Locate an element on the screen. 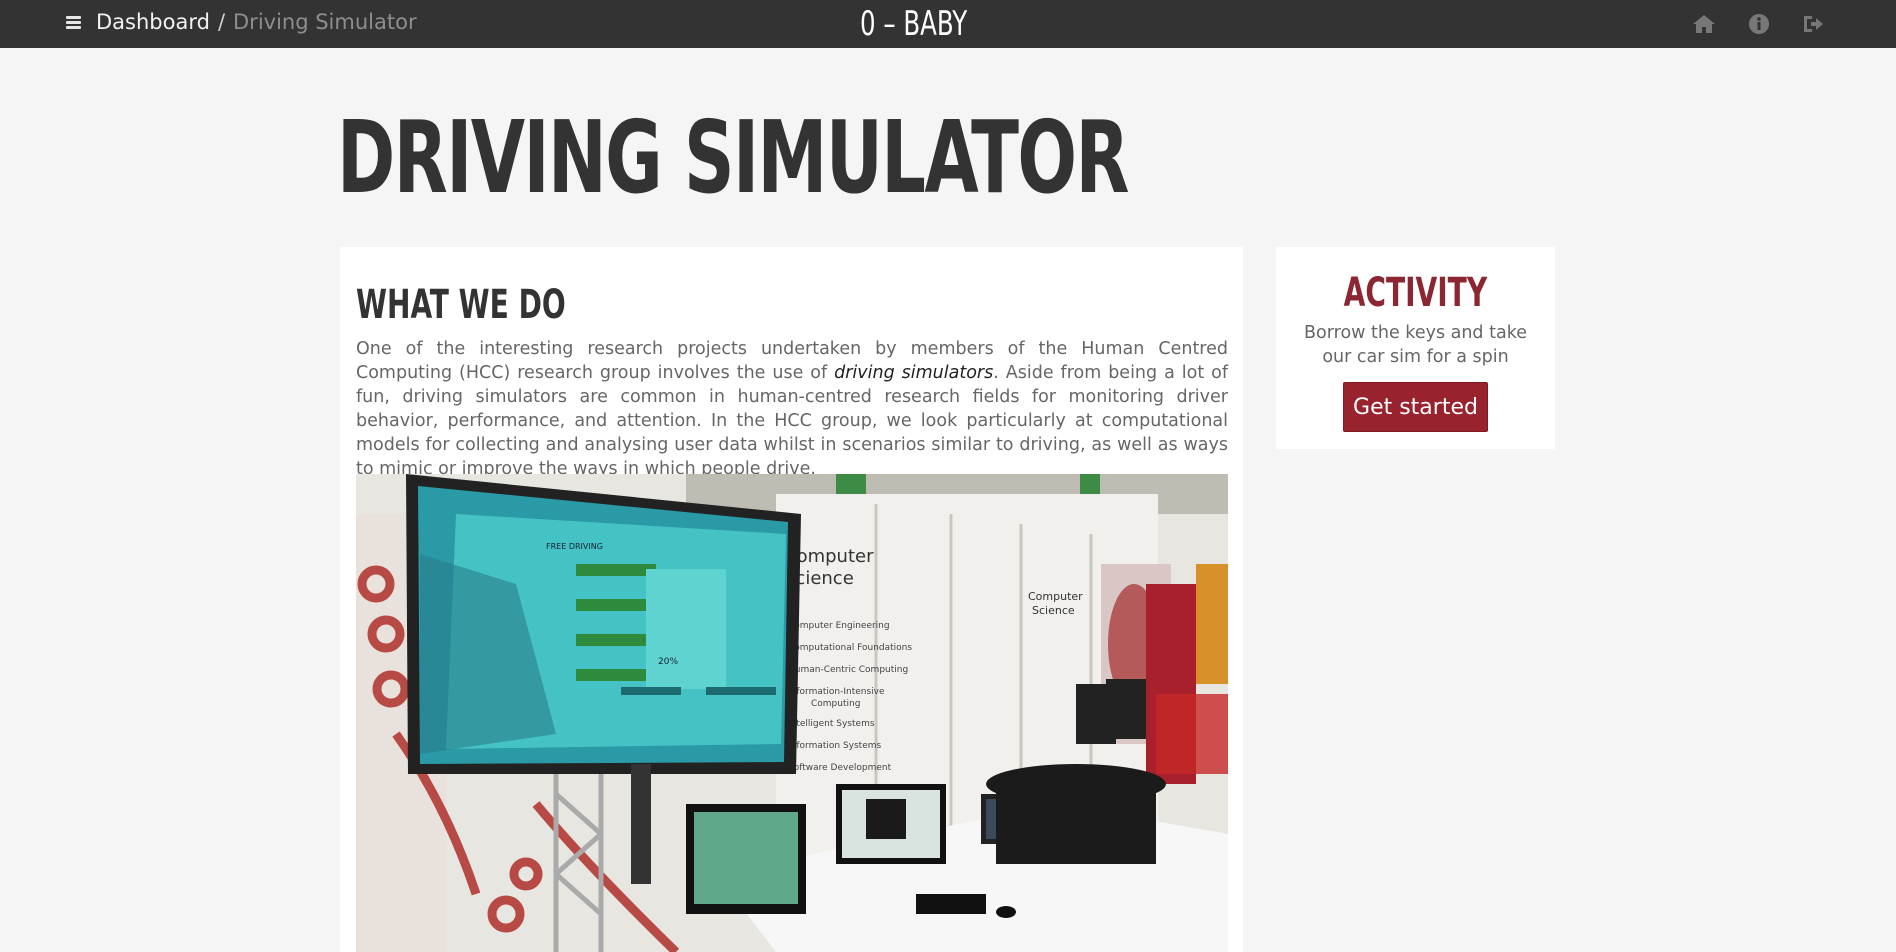 The height and width of the screenshot is (952, 1896). get-started-button: Get started is located at coordinates (1415, 407).